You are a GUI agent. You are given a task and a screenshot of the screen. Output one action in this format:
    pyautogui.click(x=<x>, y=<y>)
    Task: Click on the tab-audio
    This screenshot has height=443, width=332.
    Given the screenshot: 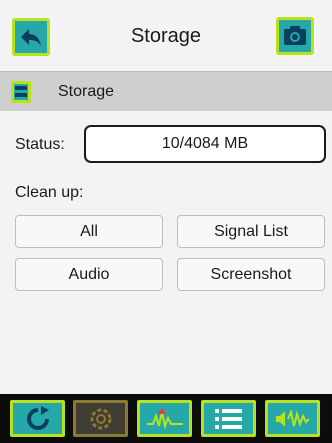 What is the action you would take?
    pyautogui.click(x=292, y=418)
    